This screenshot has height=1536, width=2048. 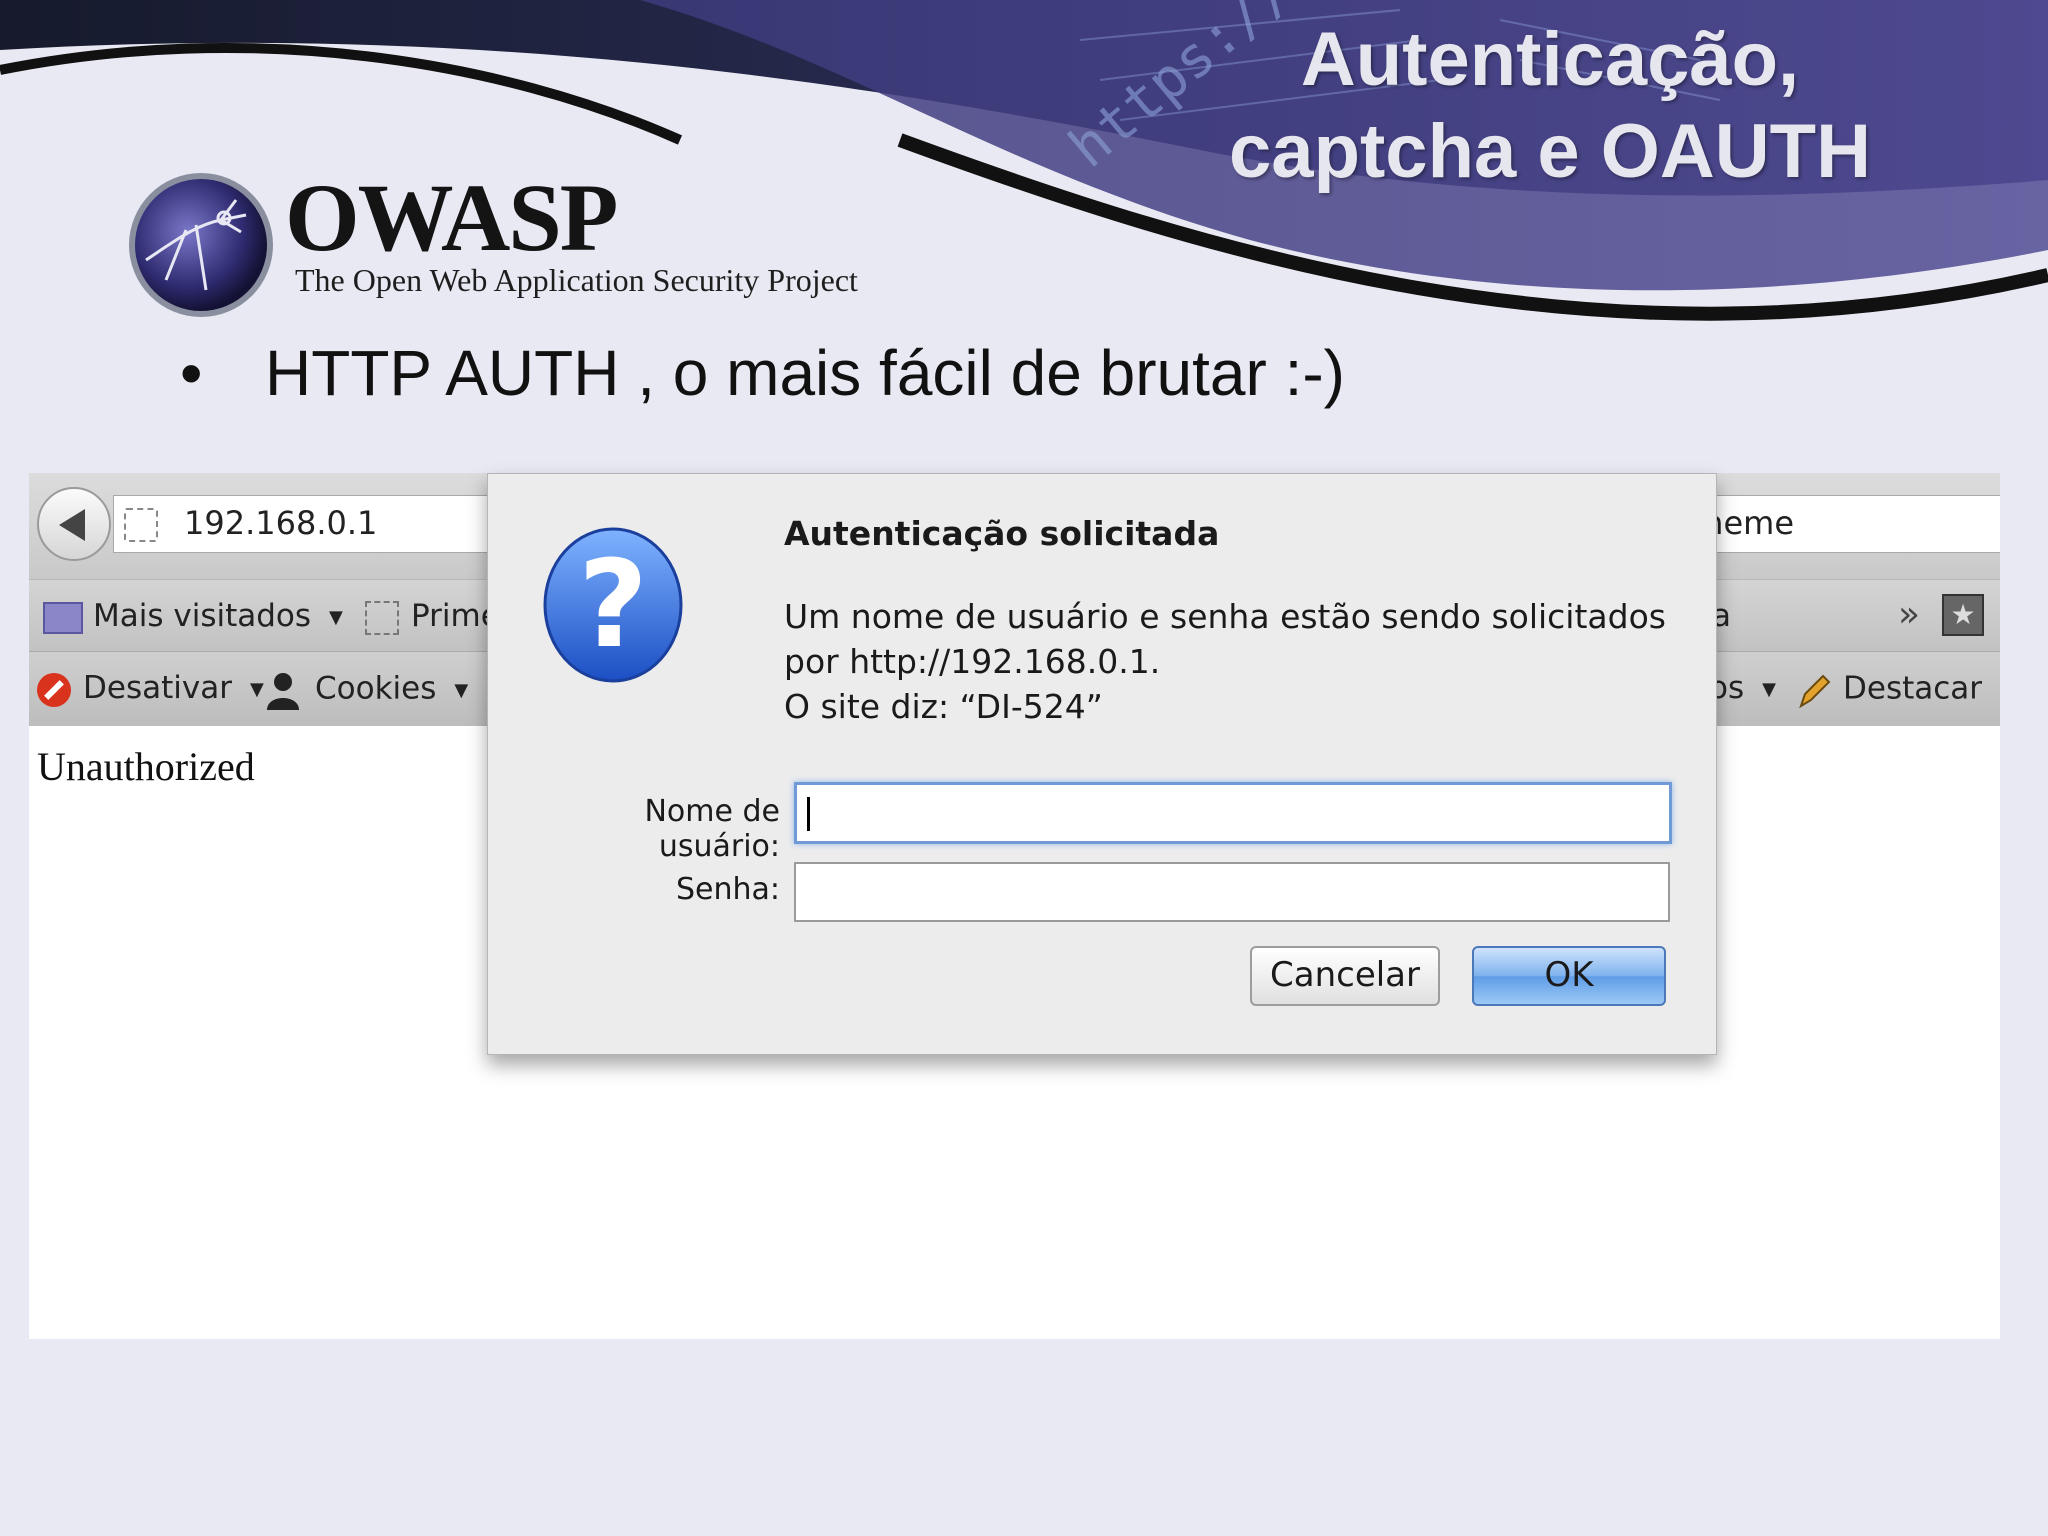 I want to click on question-icon: ?, so click(x=613, y=605).